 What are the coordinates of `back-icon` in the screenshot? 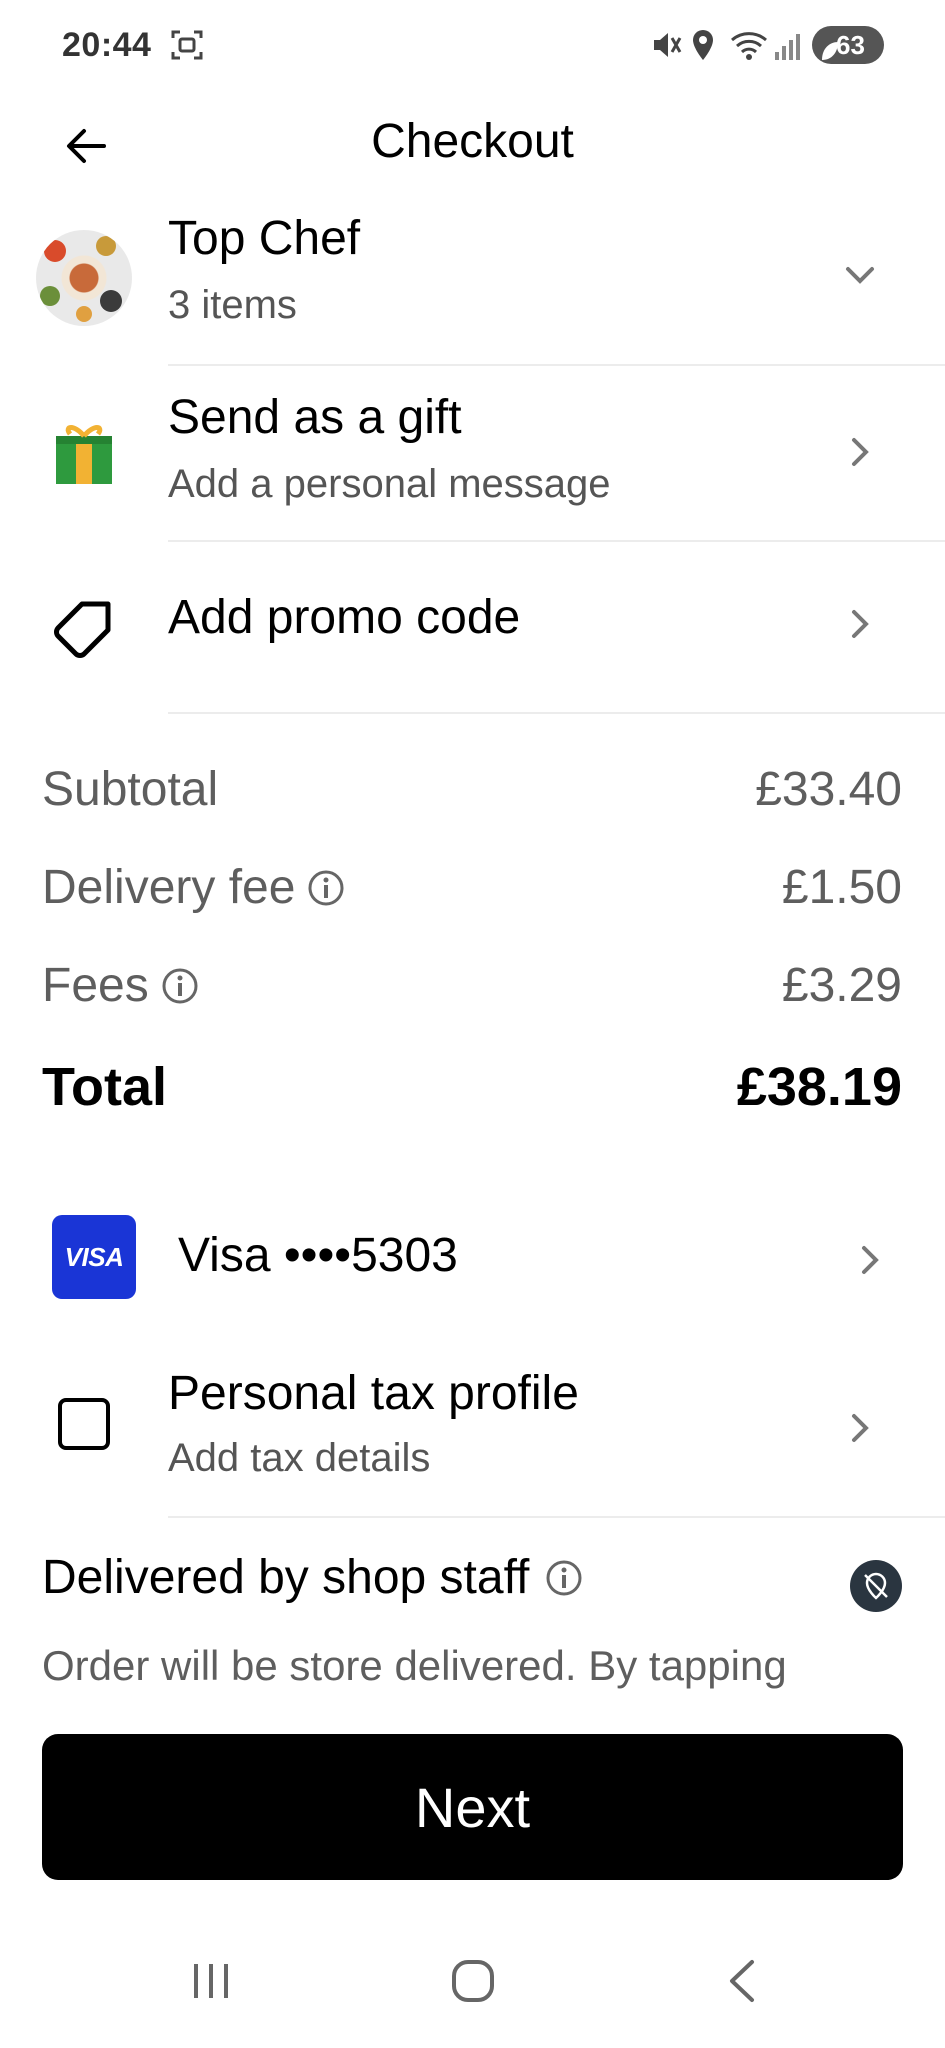 It's located at (743, 1983).